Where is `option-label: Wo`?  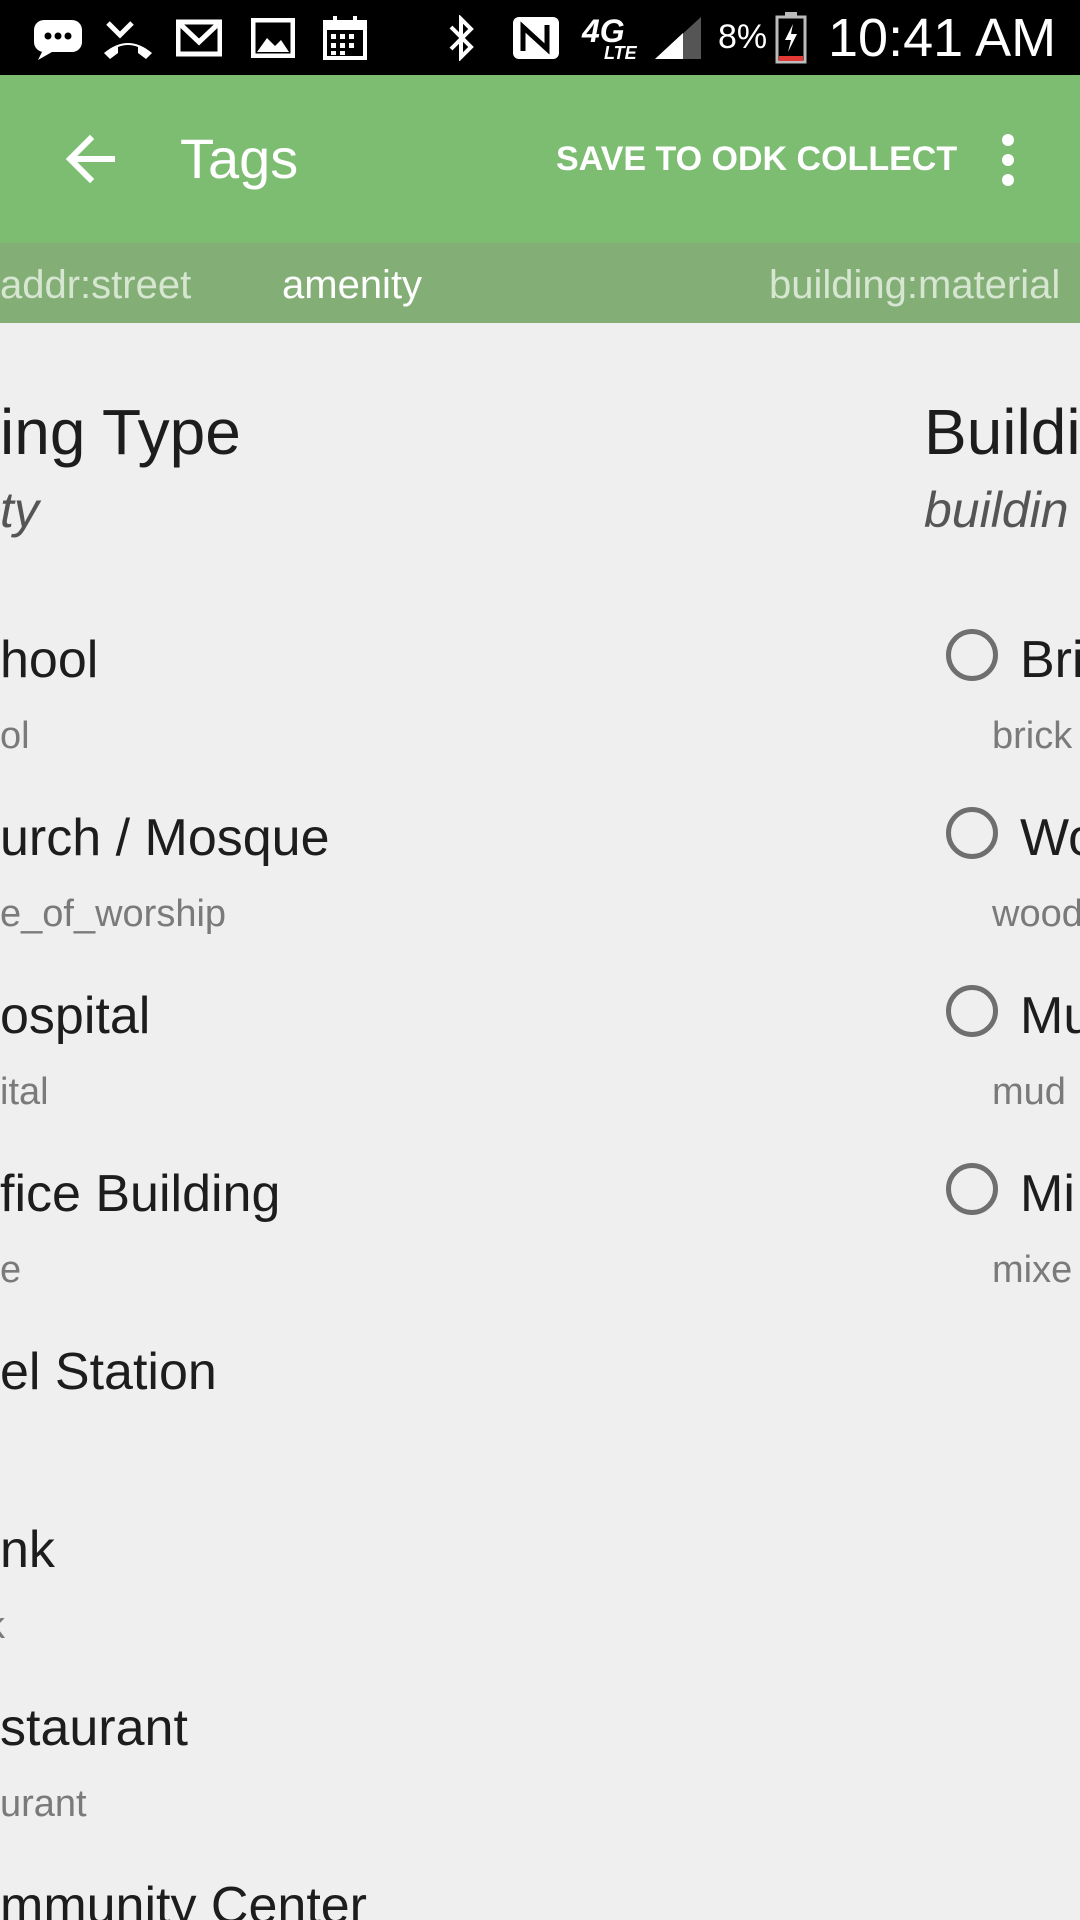 option-label: Wo is located at coordinates (1050, 838).